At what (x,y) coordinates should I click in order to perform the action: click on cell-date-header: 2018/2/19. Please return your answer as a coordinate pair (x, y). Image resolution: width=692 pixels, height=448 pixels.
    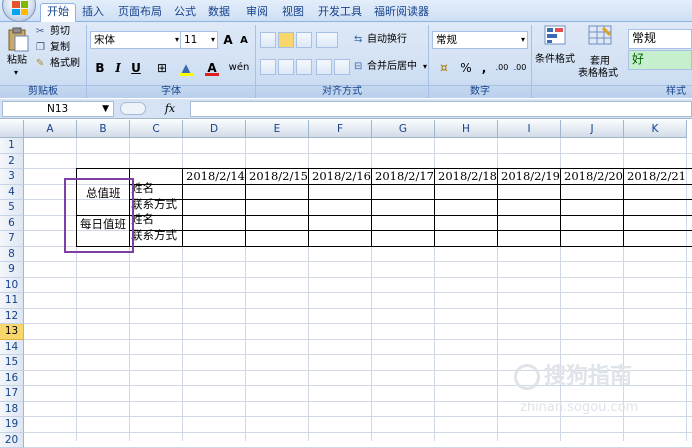
    Looking at the image, I should click on (530, 176).